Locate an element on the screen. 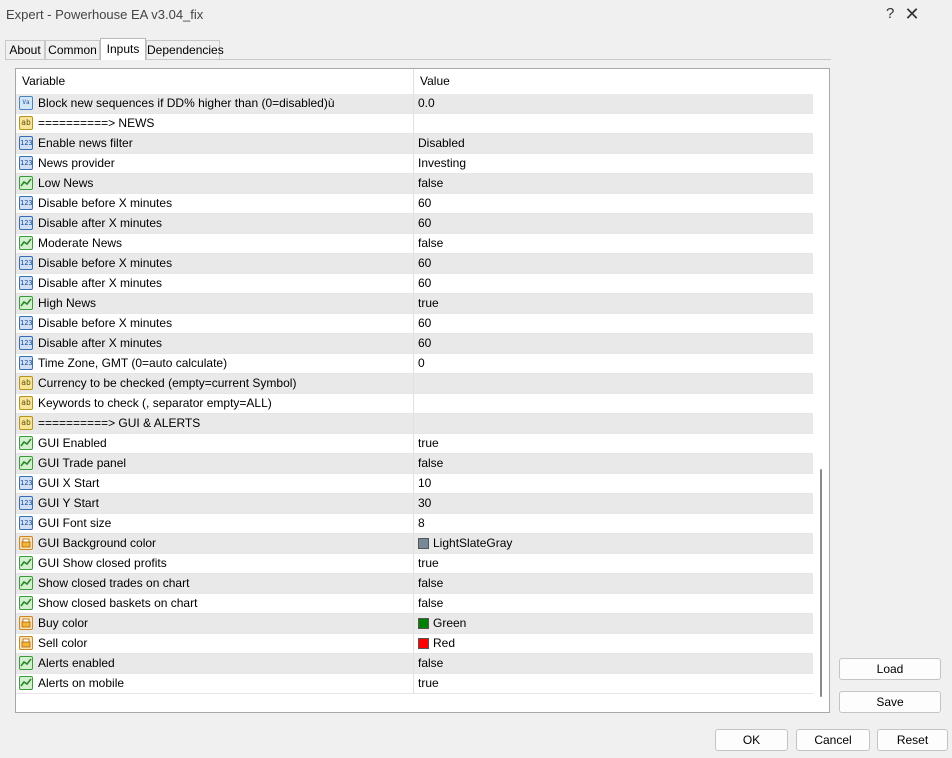  table-row: 123 GUI Font size 8 is located at coordinates (414, 524).